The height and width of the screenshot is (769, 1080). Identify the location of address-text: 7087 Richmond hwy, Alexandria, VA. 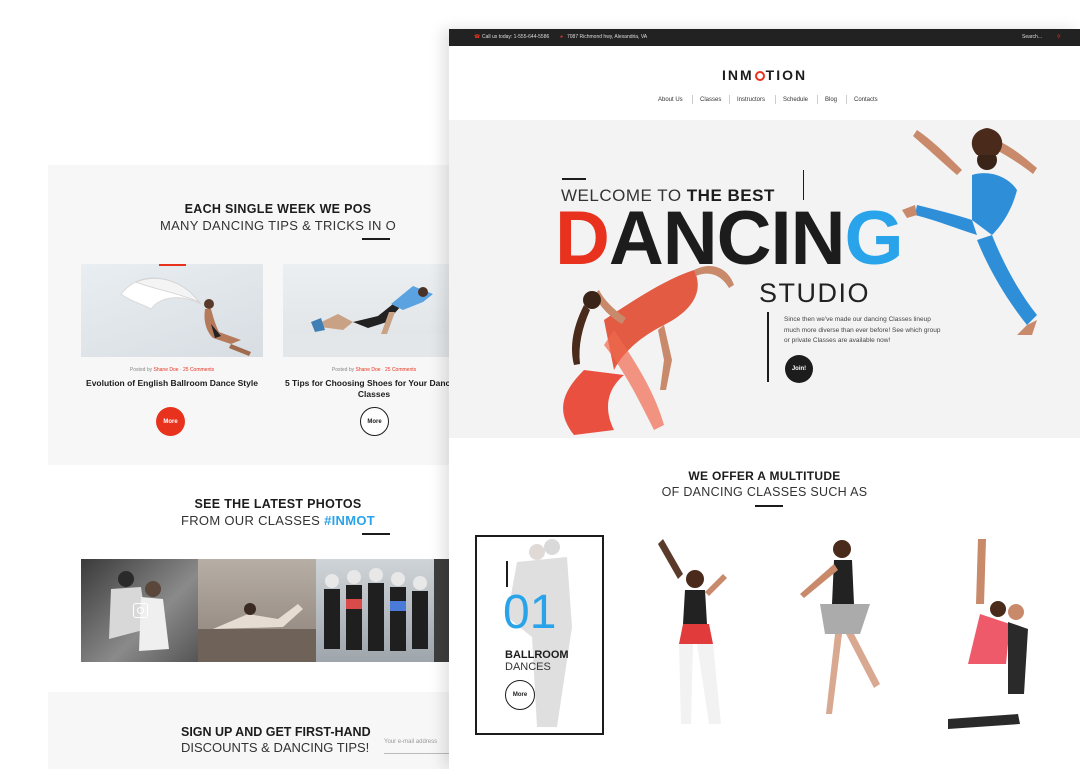
(607, 37).